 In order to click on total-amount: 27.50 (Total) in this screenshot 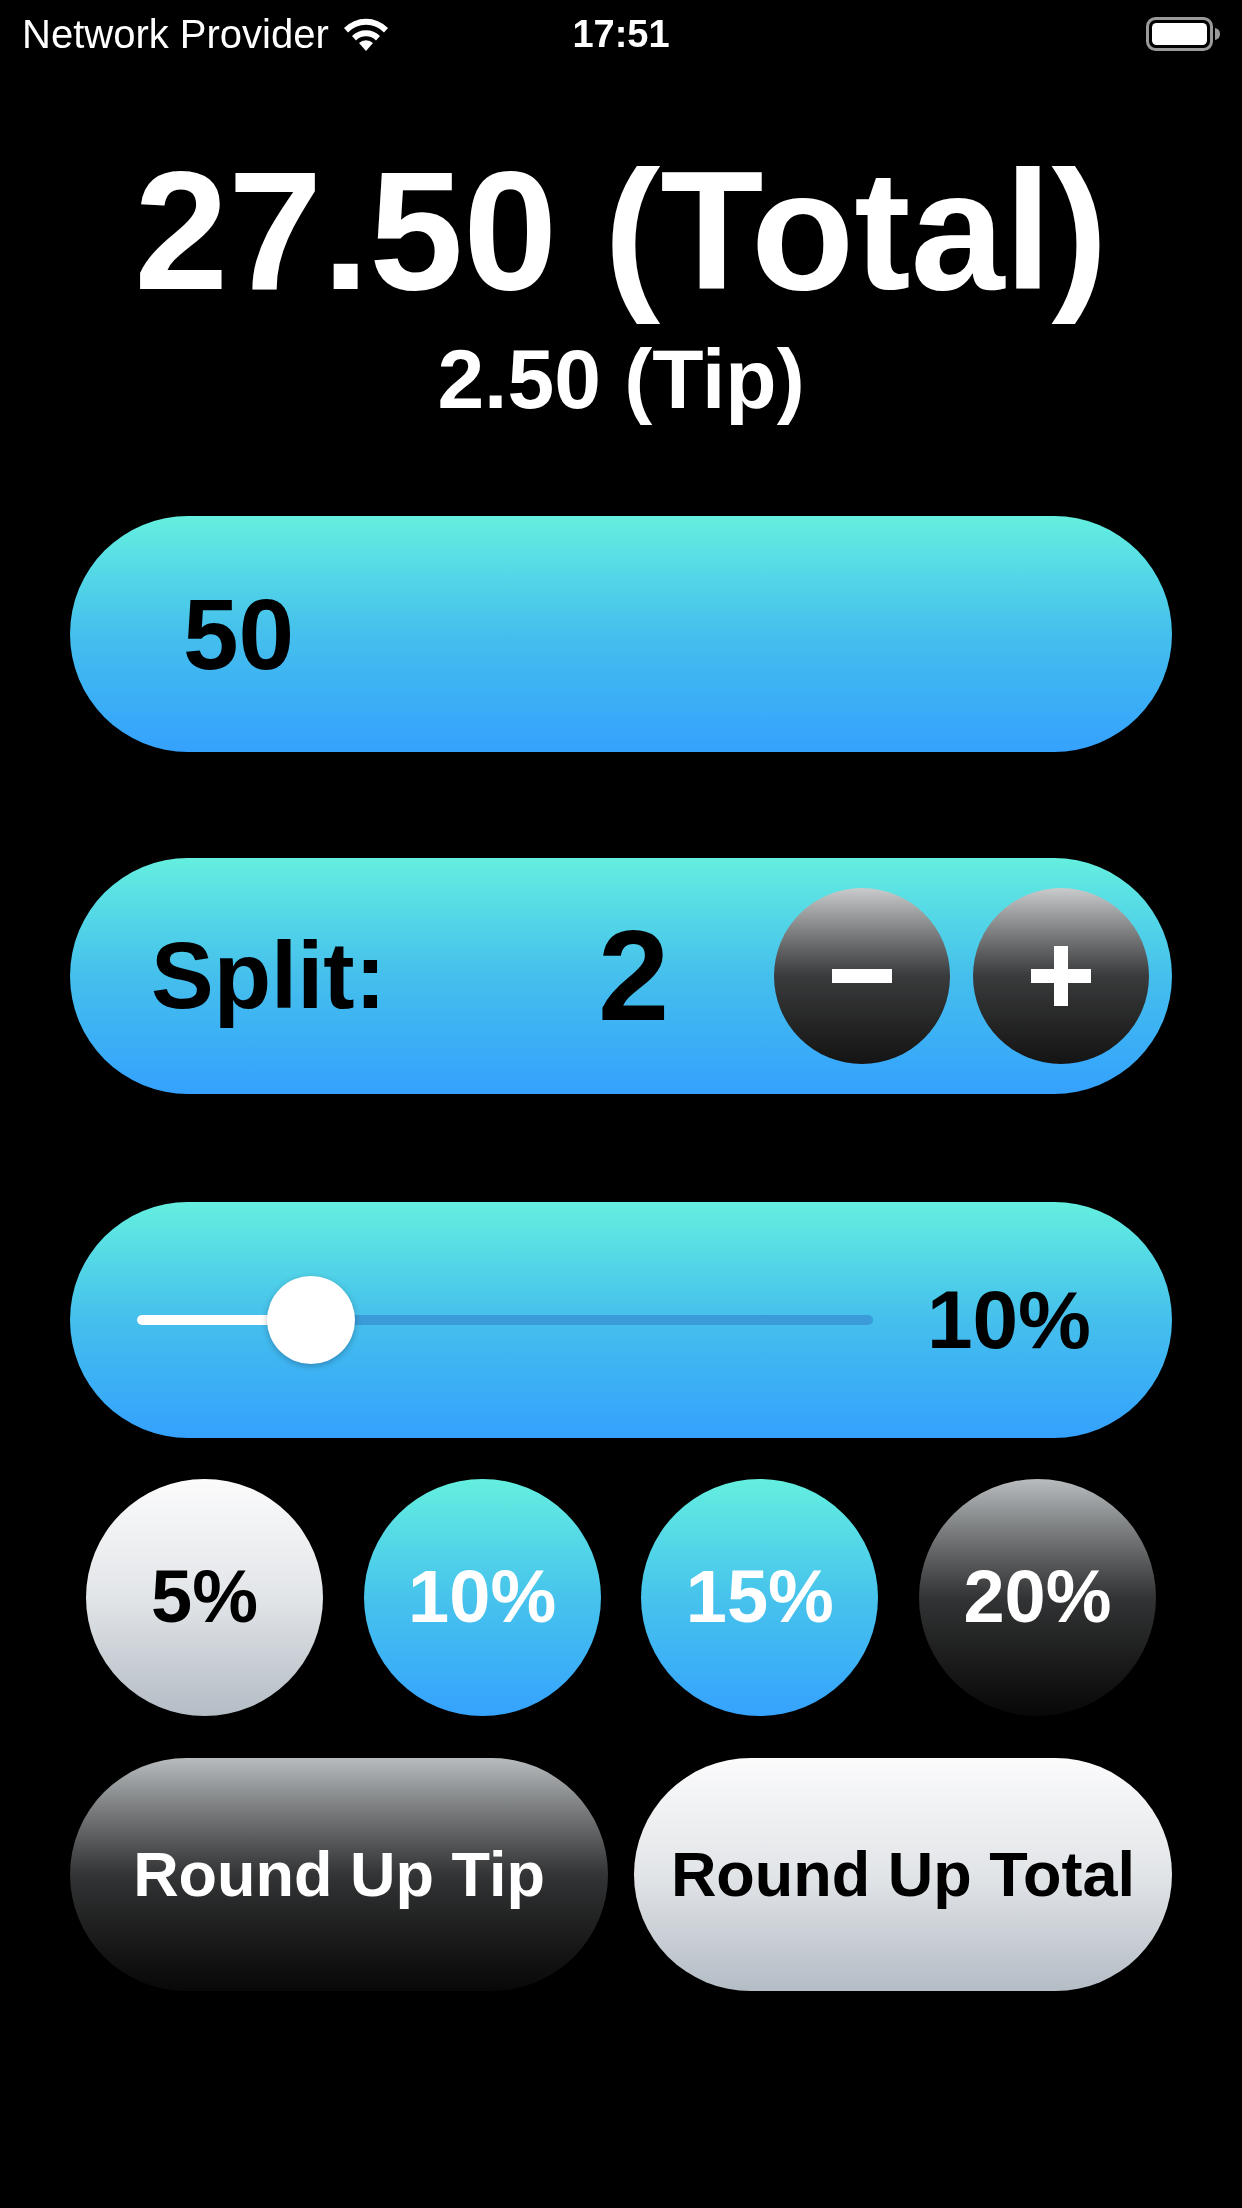, I will do `click(621, 231)`.